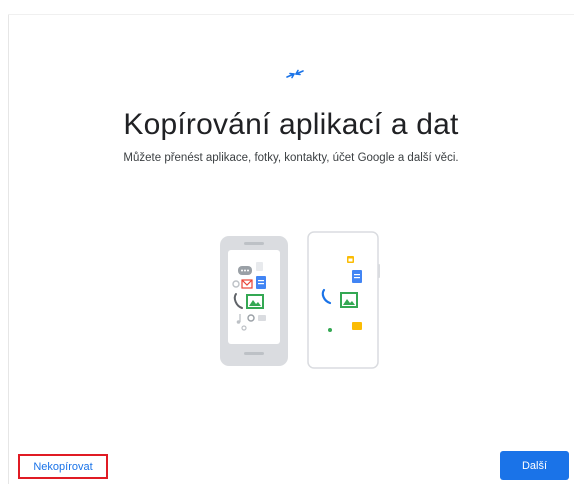  What do you see at coordinates (300, 300) in the screenshot?
I see `two-phones-illustration` at bounding box center [300, 300].